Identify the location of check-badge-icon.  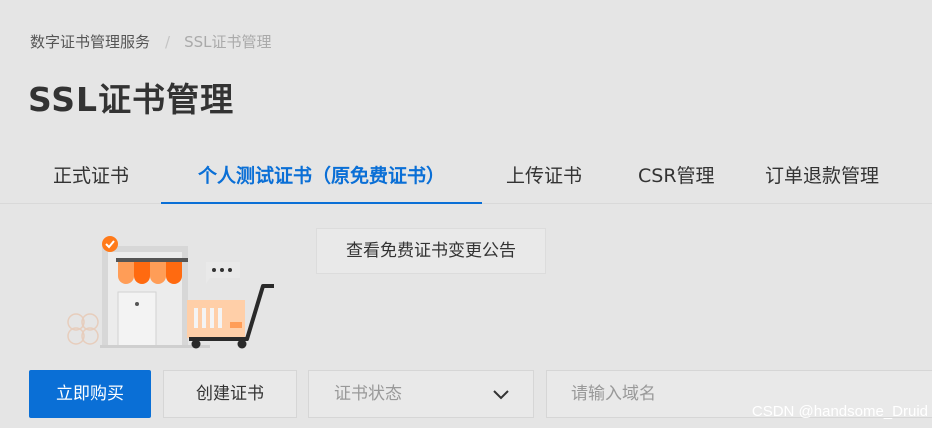
(110, 244).